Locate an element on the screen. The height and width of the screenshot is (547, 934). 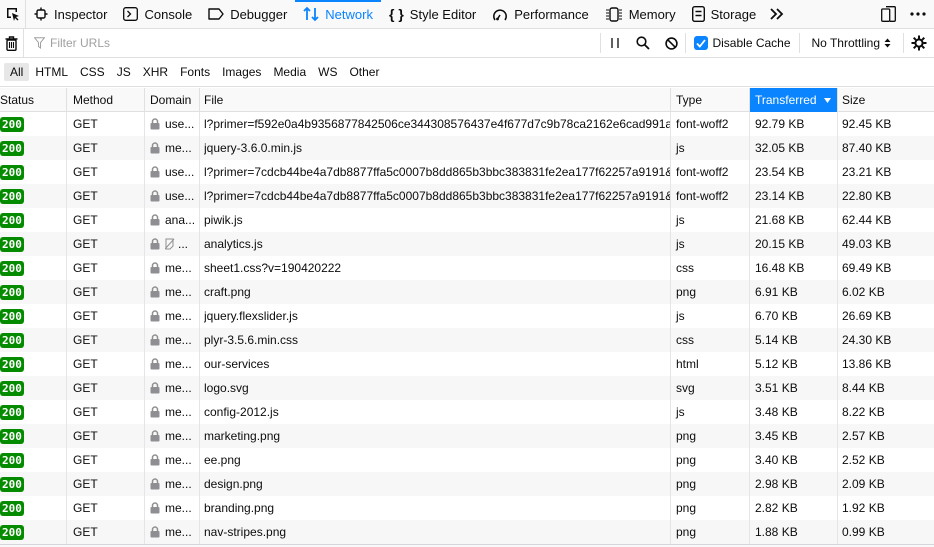
sort-descending-icon is located at coordinates (827, 100).